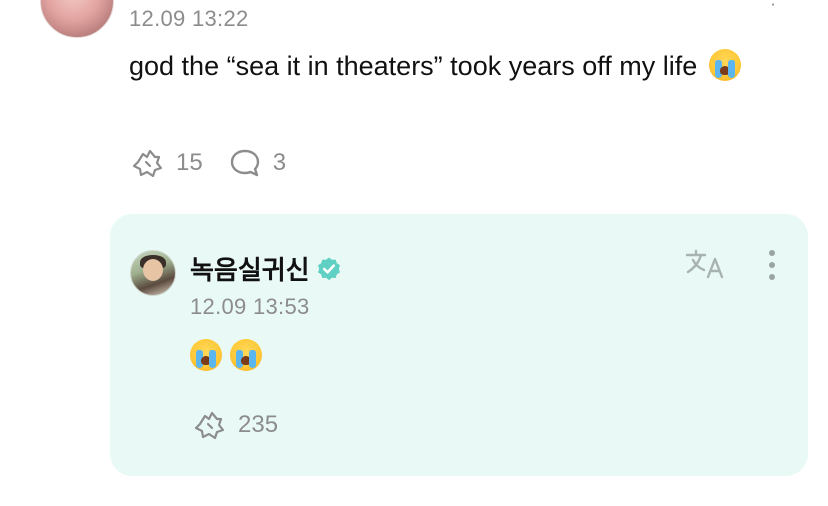 This screenshot has width=828, height=506. Describe the element at coordinates (221, 163) in the screenshot. I see `comment-actions: 15 3` at that location.